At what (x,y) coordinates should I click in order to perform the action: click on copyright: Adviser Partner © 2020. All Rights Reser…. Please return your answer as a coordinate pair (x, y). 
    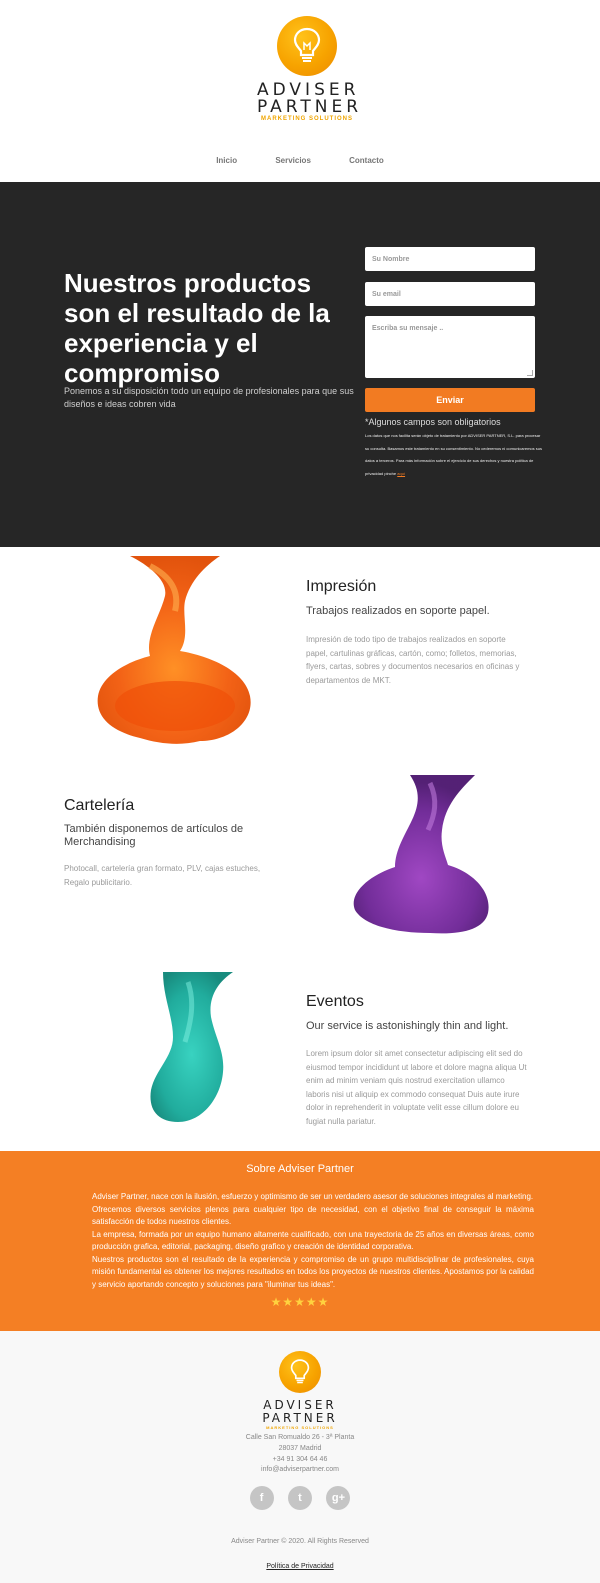
    Looking at the image, I should click on (300, 1541).